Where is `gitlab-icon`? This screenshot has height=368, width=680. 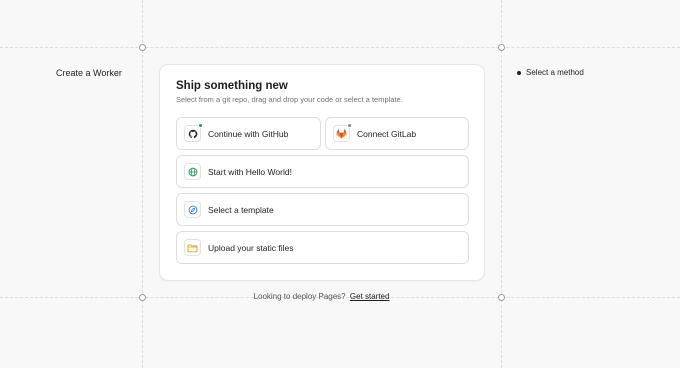
gitlab-icon is located at coordinates (342, 132).